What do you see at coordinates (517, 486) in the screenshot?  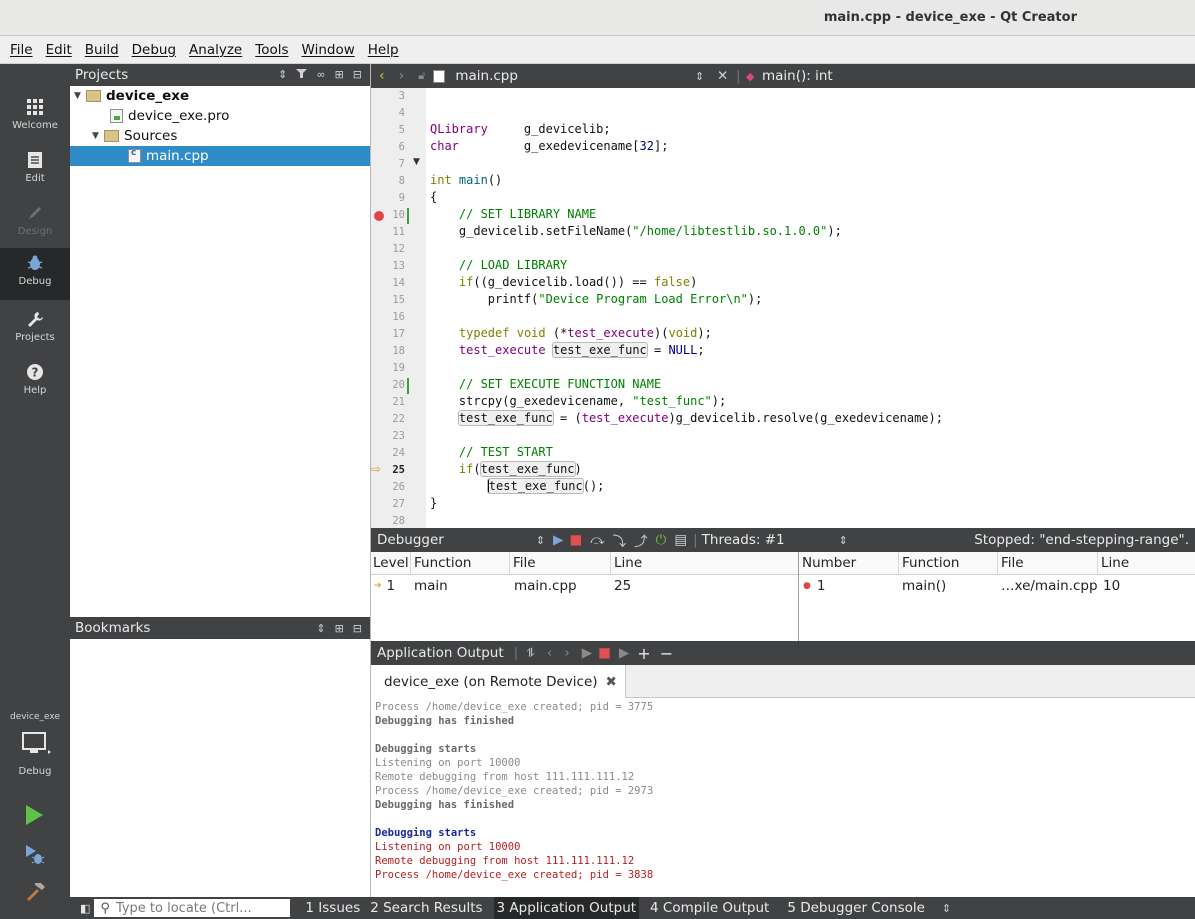 I see `code-line: test_exe_func();` at bounding box center [517, 486].